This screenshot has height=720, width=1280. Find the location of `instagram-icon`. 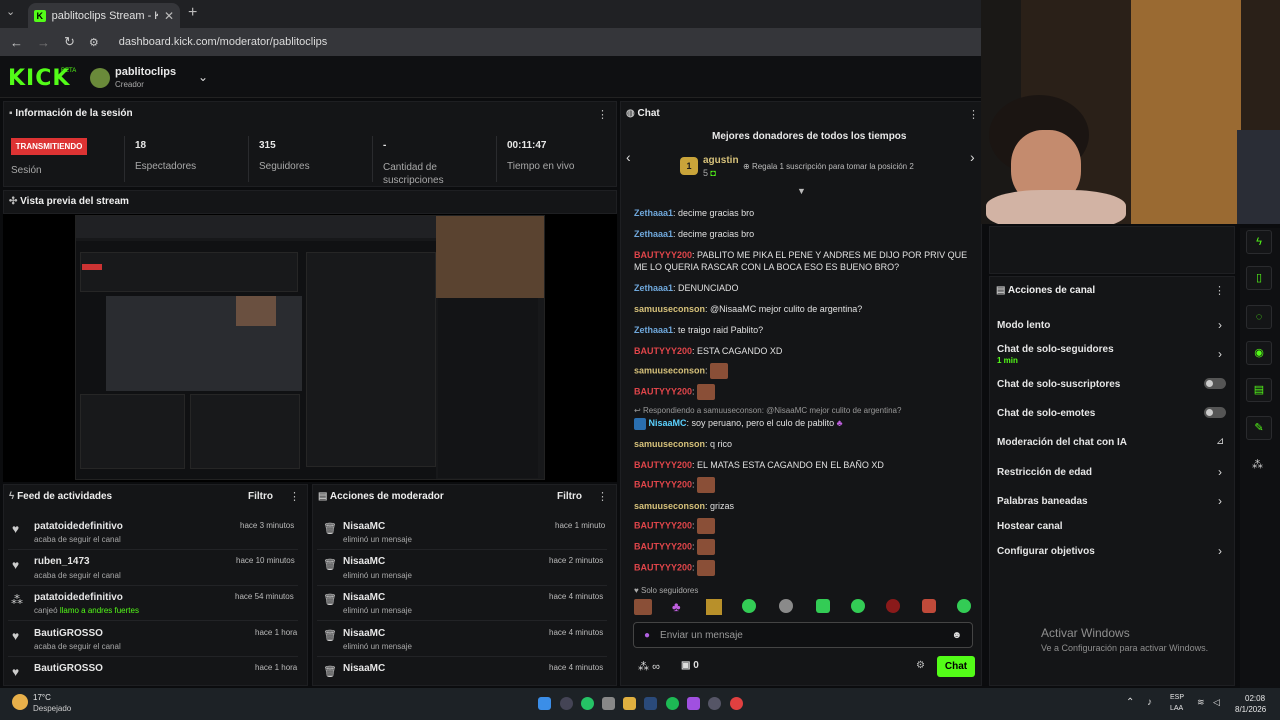

instagram-icon is located at coordinates (693, 703).